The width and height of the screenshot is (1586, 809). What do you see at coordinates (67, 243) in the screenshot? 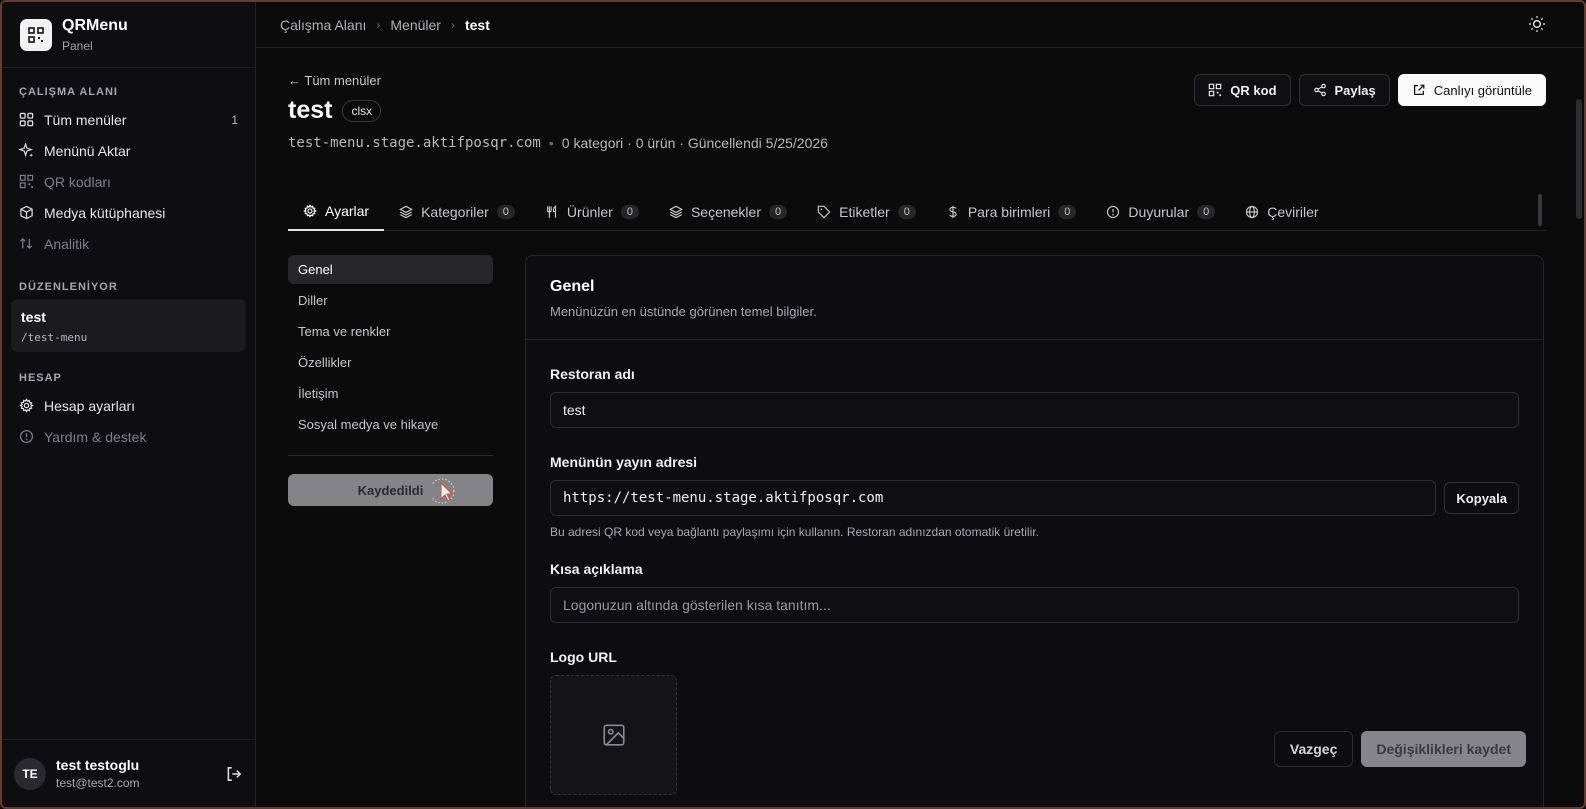
I see `sidebar-item-label: Analitik` at bounding box center [67, 243].